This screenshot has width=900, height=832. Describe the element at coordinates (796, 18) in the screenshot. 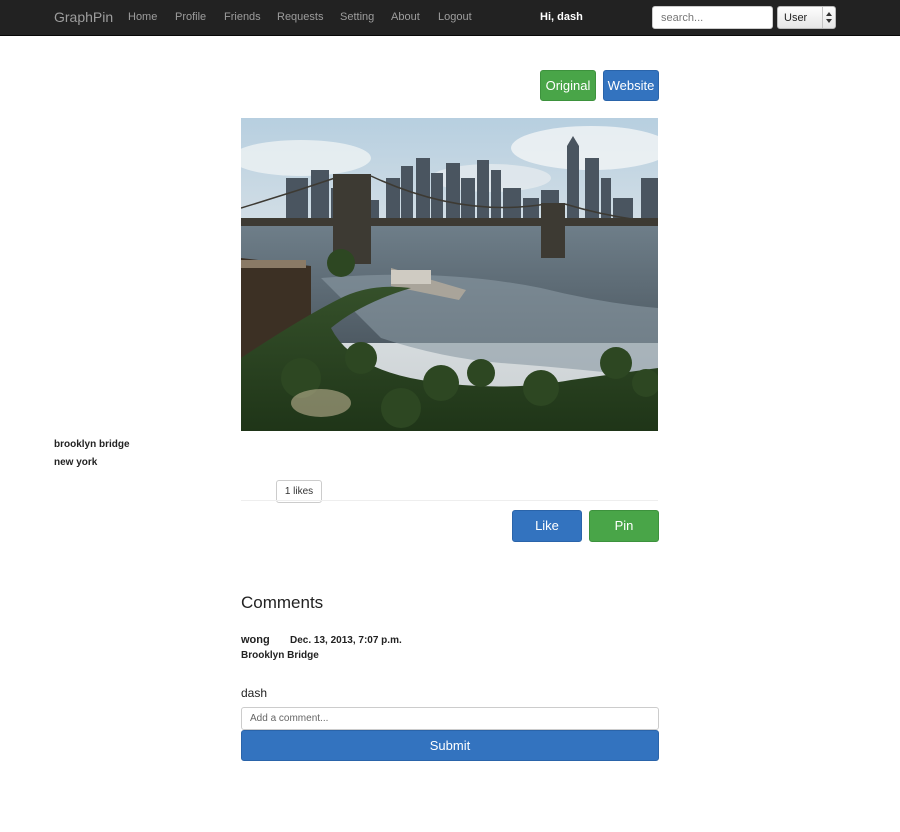

I see `search-type-value: User` at that location.